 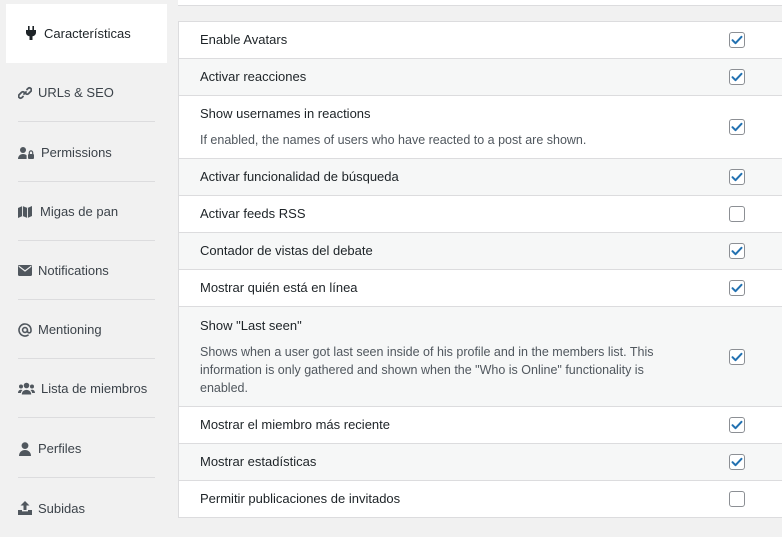 I want to click on setting-row-activar-busqueda: Activar funcionalidad de búsqueda, so click(x=480, y=177).